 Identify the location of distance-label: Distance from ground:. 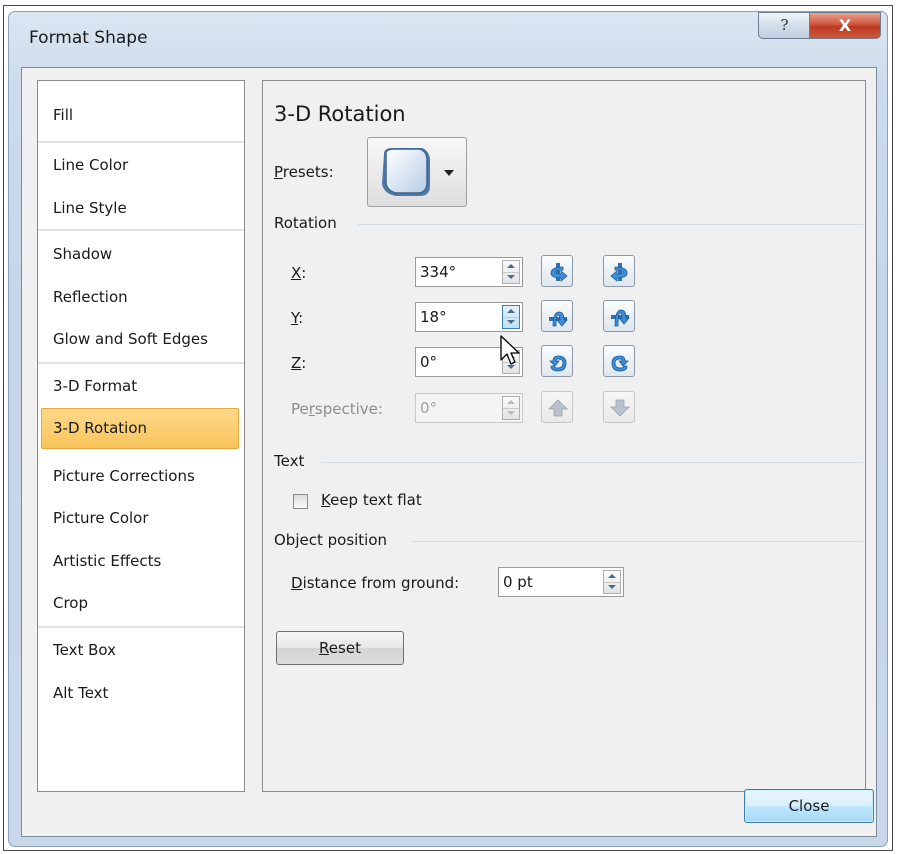
(375, 583).